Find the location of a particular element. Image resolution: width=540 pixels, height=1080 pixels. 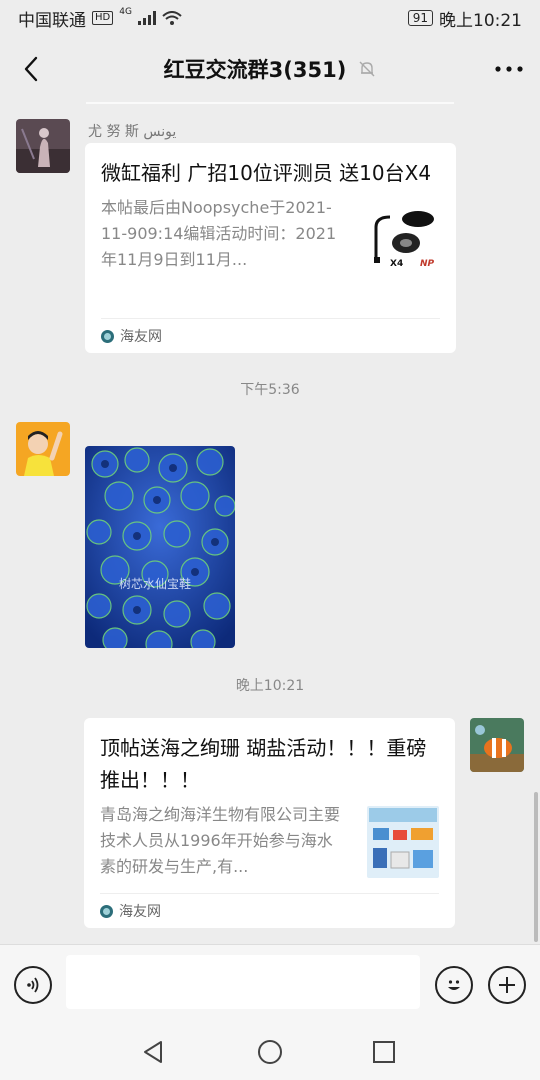

circle-home-icon is located at coordinates (270, 1052).